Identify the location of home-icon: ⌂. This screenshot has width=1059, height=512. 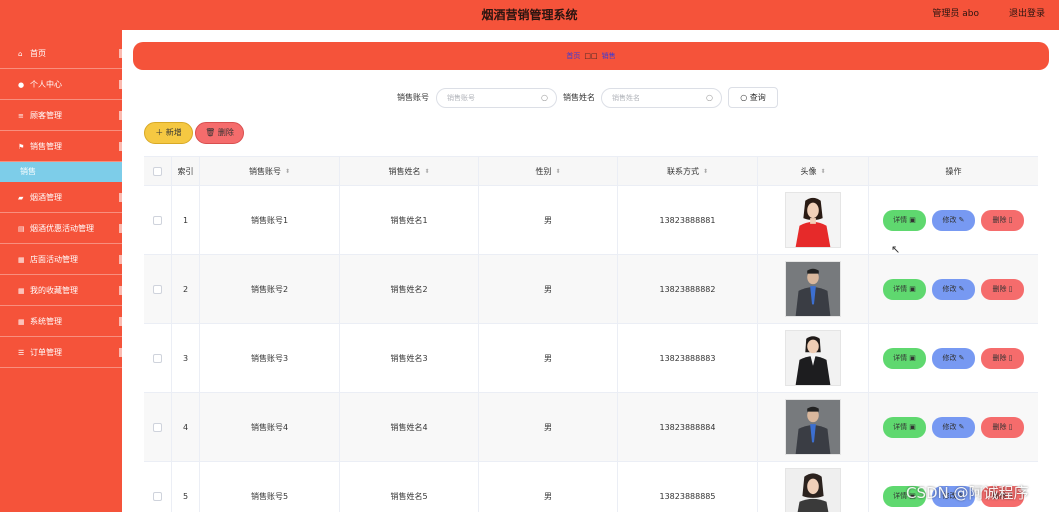
(20, 54).